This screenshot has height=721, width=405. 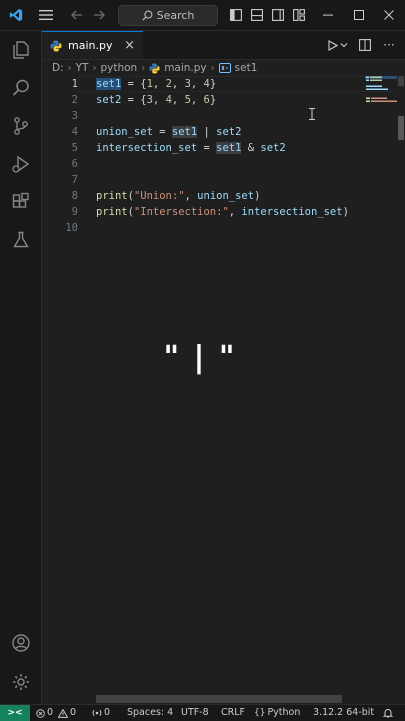 I want to click on breadcrumb: D: › YT › python › main.py › set1, so click(x=154, y=68).